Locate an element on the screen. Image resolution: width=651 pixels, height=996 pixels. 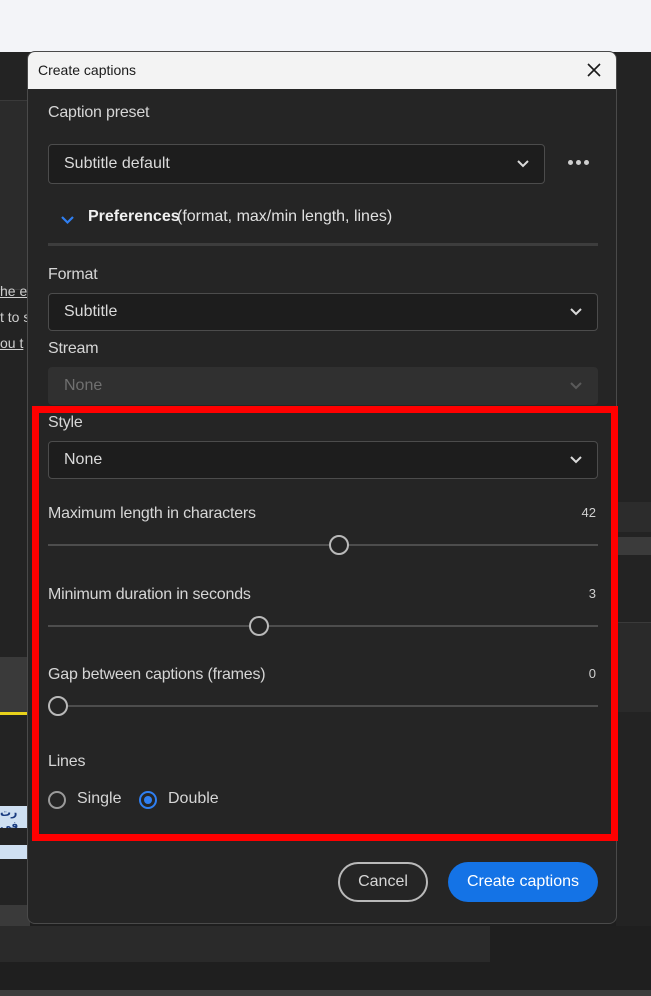
max-length-slider is located at coordinates (323, 545).